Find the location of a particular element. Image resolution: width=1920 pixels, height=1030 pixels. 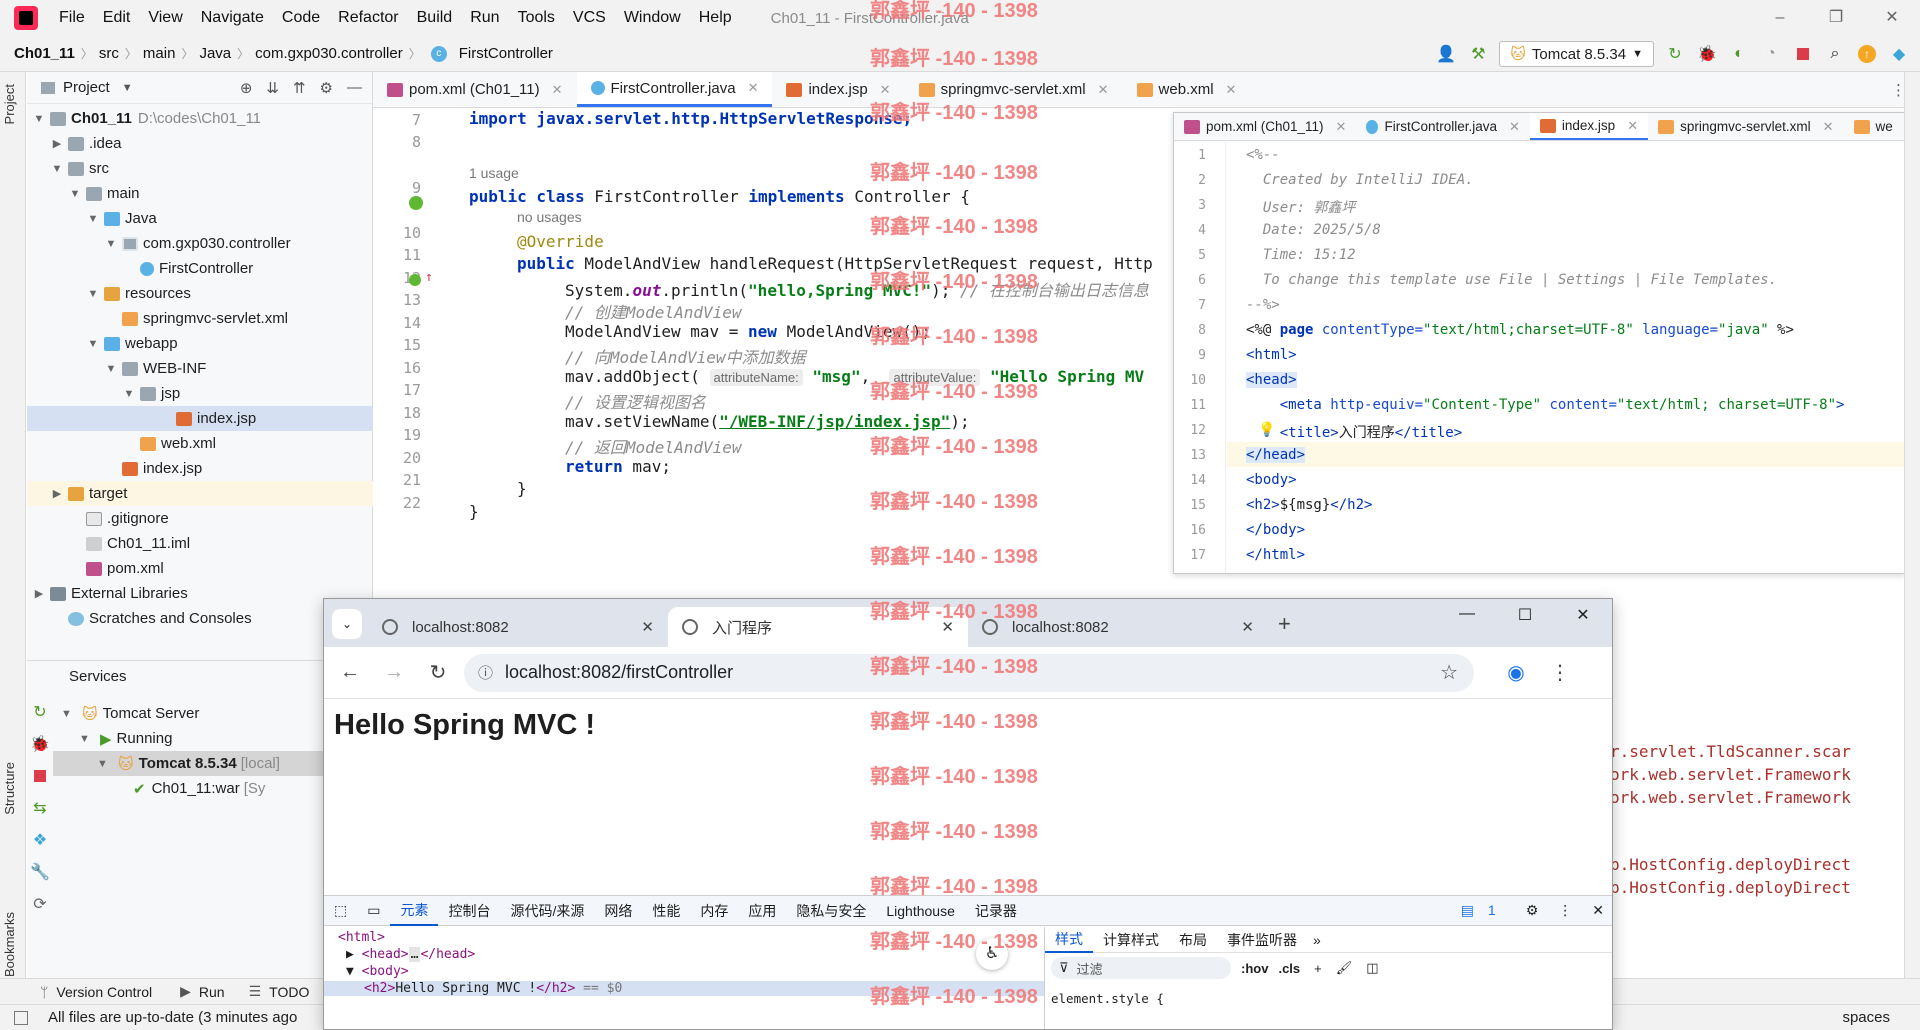

tree-node-jsp: ▼ jsp is located at coordinates (151, 393).